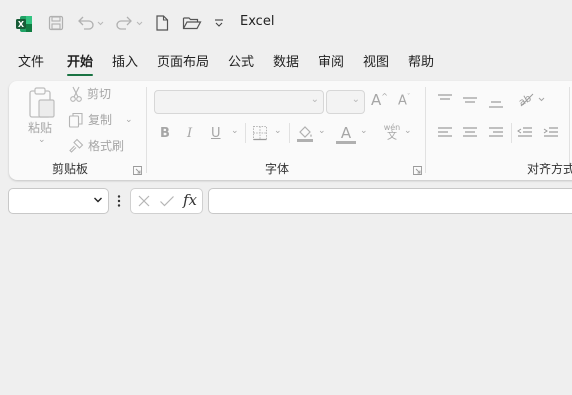  I want to click on paste-icon, so click(42, 102).